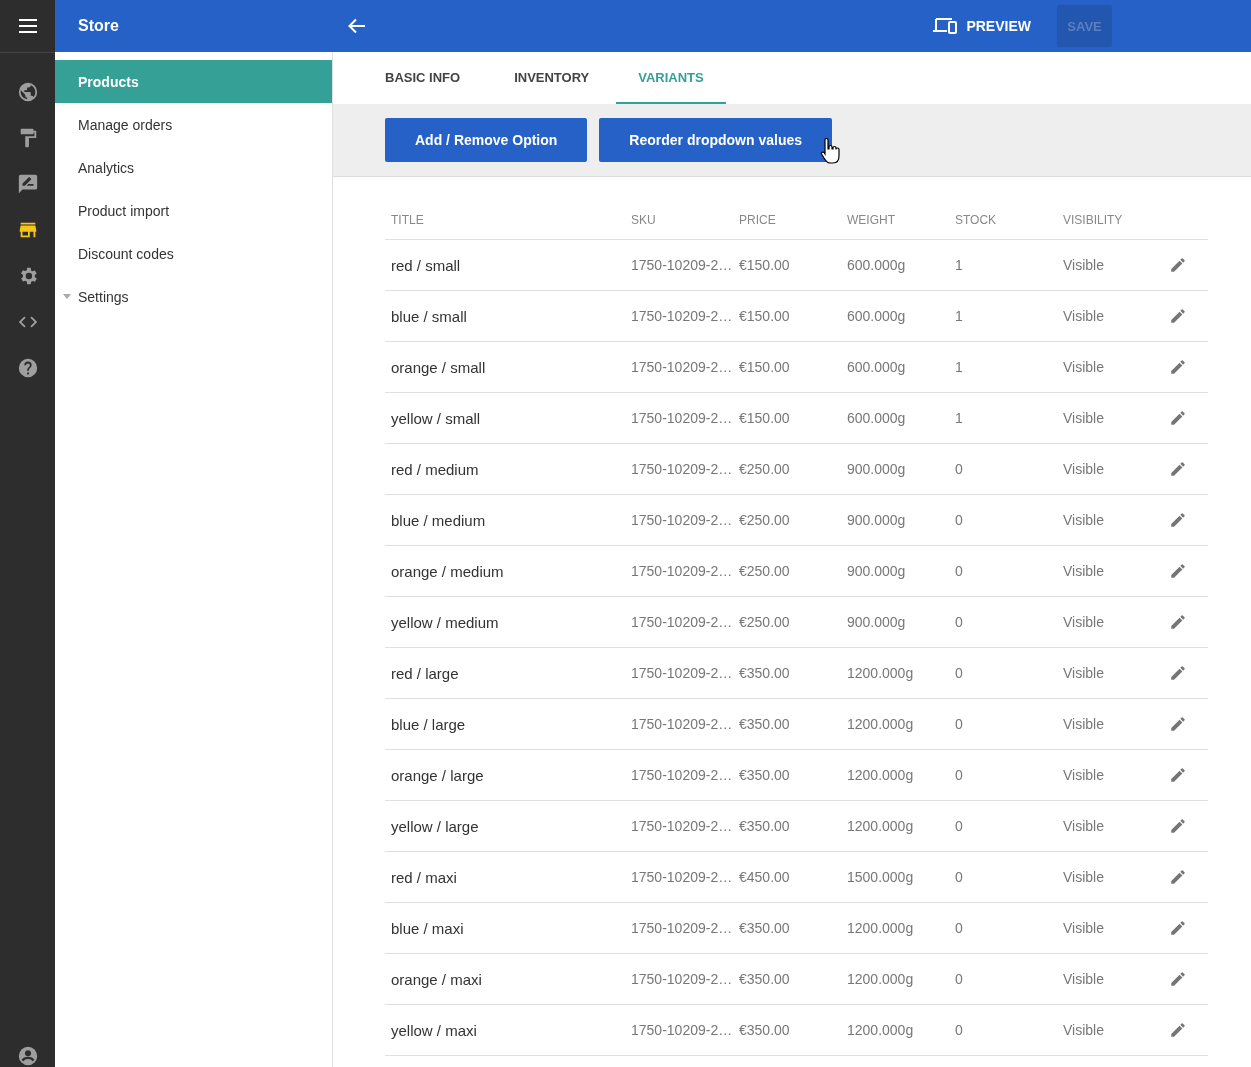 The image size is (1251, 1067). Describe the element at coordinates (757, 219) in the screenshot. I see `column-header: PRICE` at that location.